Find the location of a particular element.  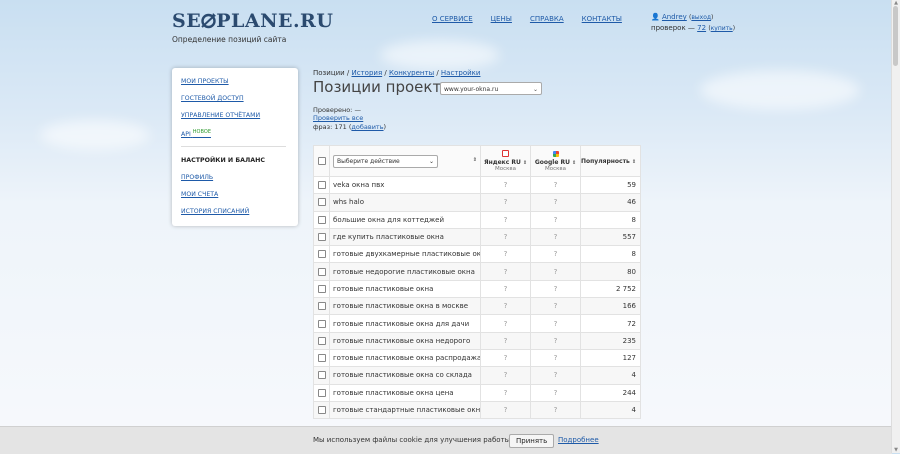

site-select: www.your-okna.ru ⌄ is located at coordinates (491, 88).